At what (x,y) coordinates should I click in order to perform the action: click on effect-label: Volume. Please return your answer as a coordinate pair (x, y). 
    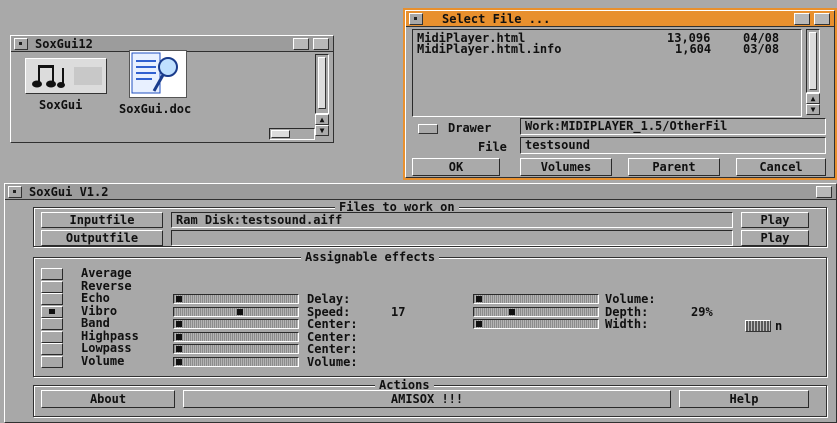
    Looking at the image, I should click on (103, 360).